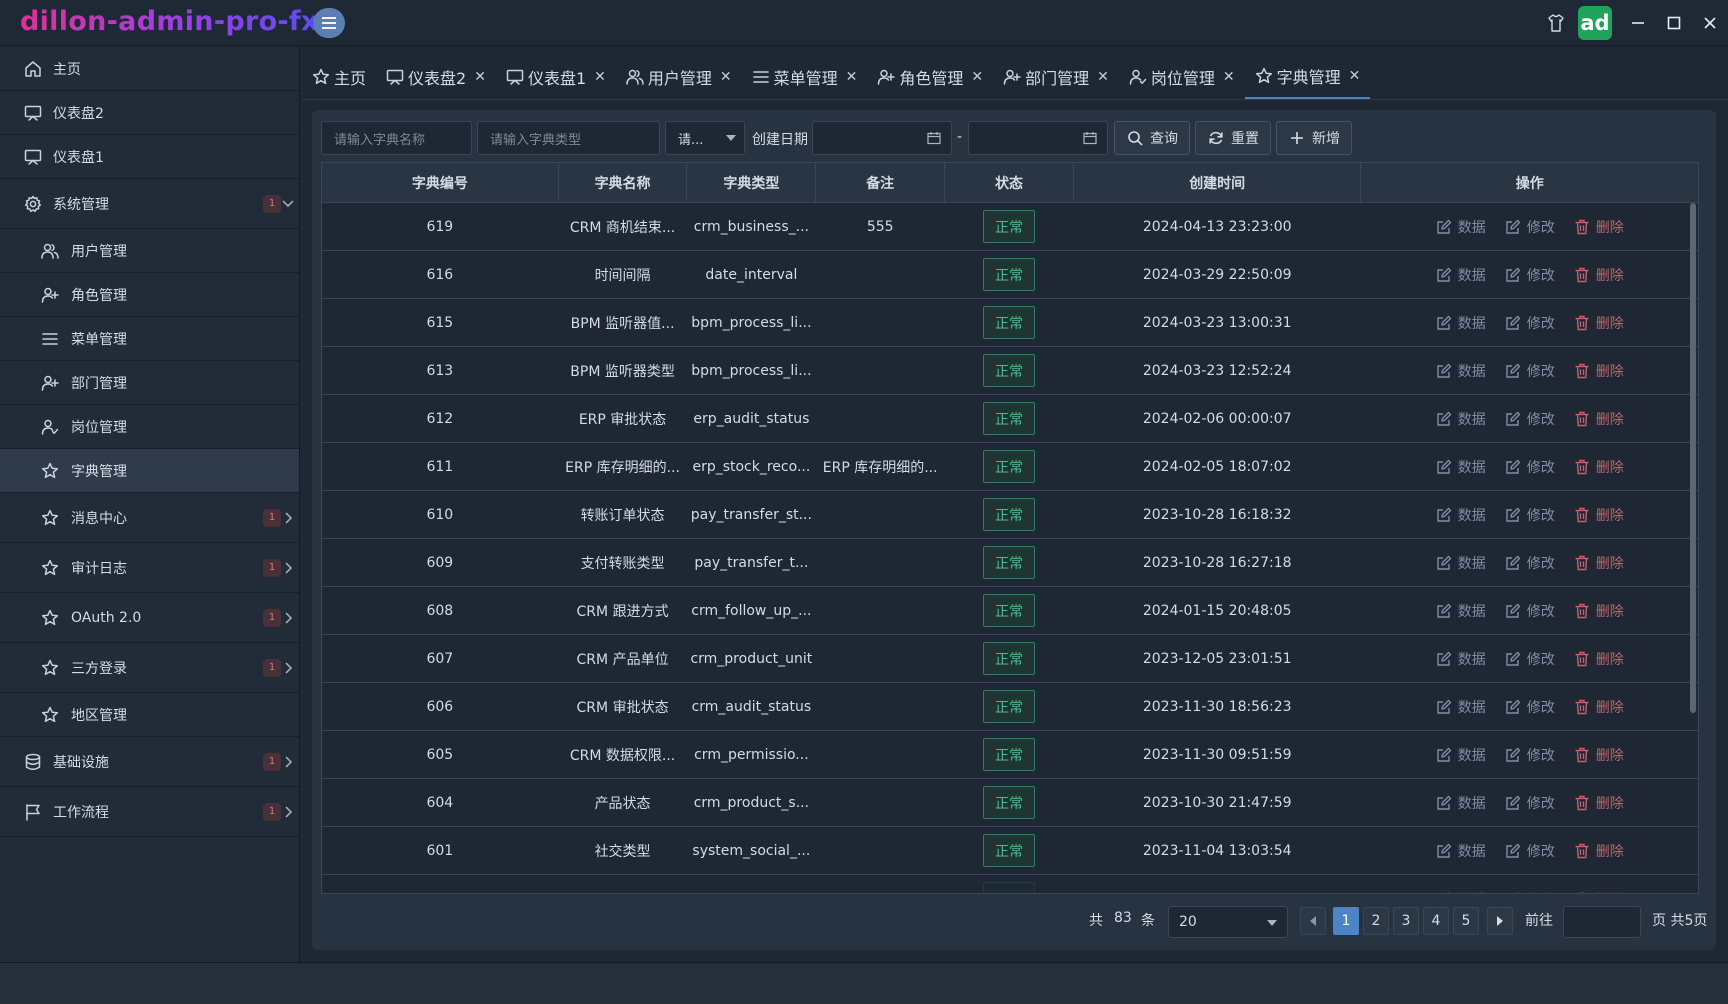 This screenshot has height=1004, width=1728. I want to click on reset-button: 重置, so click(1233, 138).